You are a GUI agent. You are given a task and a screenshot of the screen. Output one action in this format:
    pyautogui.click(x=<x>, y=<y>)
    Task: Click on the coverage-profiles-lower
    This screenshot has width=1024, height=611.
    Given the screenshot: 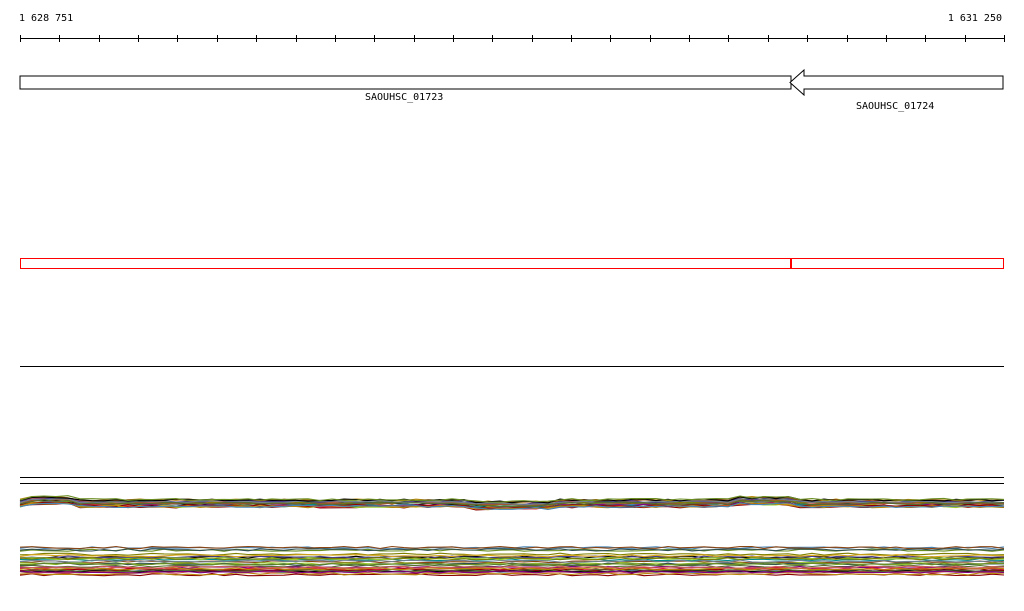 What is the action you would take?
    pyautogui.click(x=512, y=561)
    